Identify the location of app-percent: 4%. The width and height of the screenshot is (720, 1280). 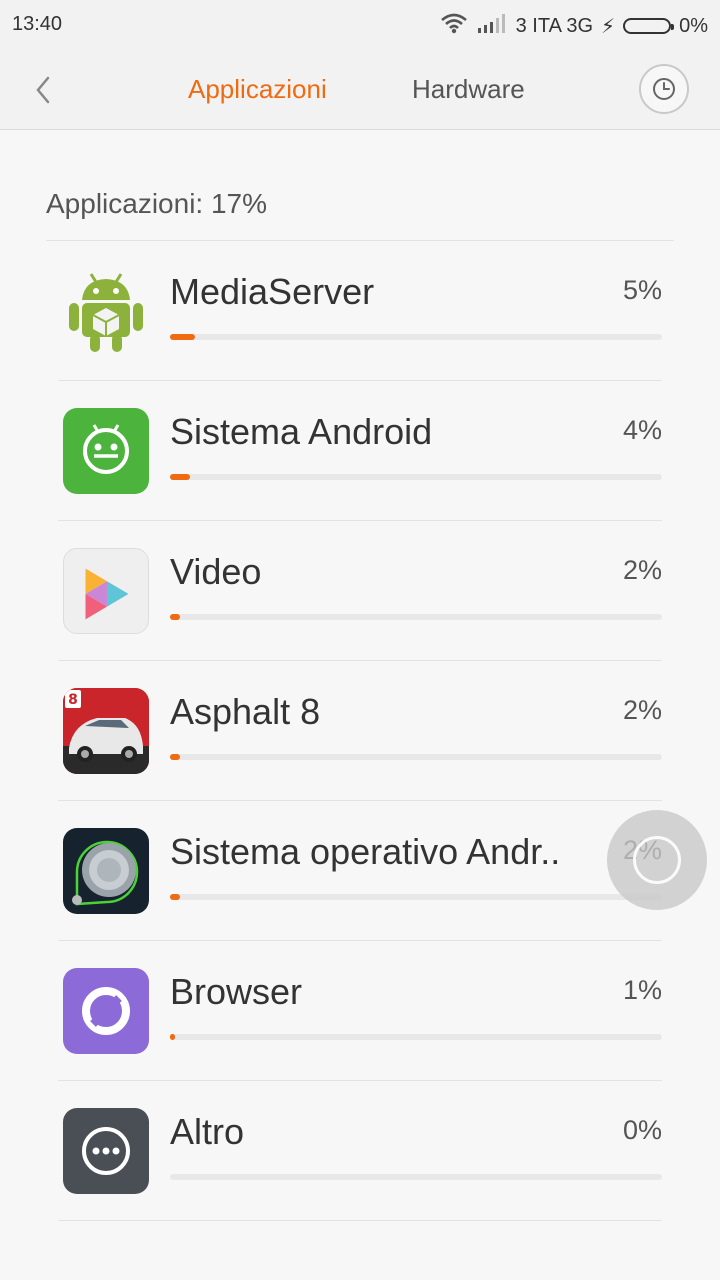
(642, 430).